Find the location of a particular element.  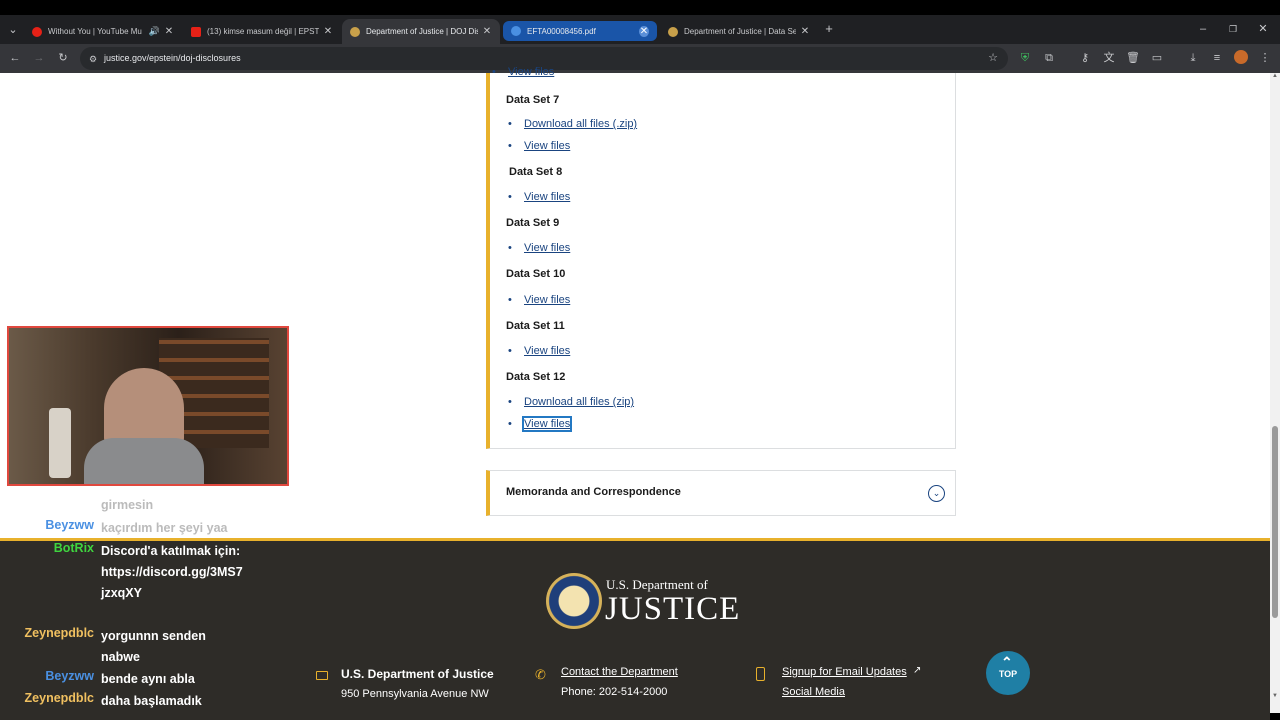

tab-search-icon: ⌄ is located at coordinates (13, 30).